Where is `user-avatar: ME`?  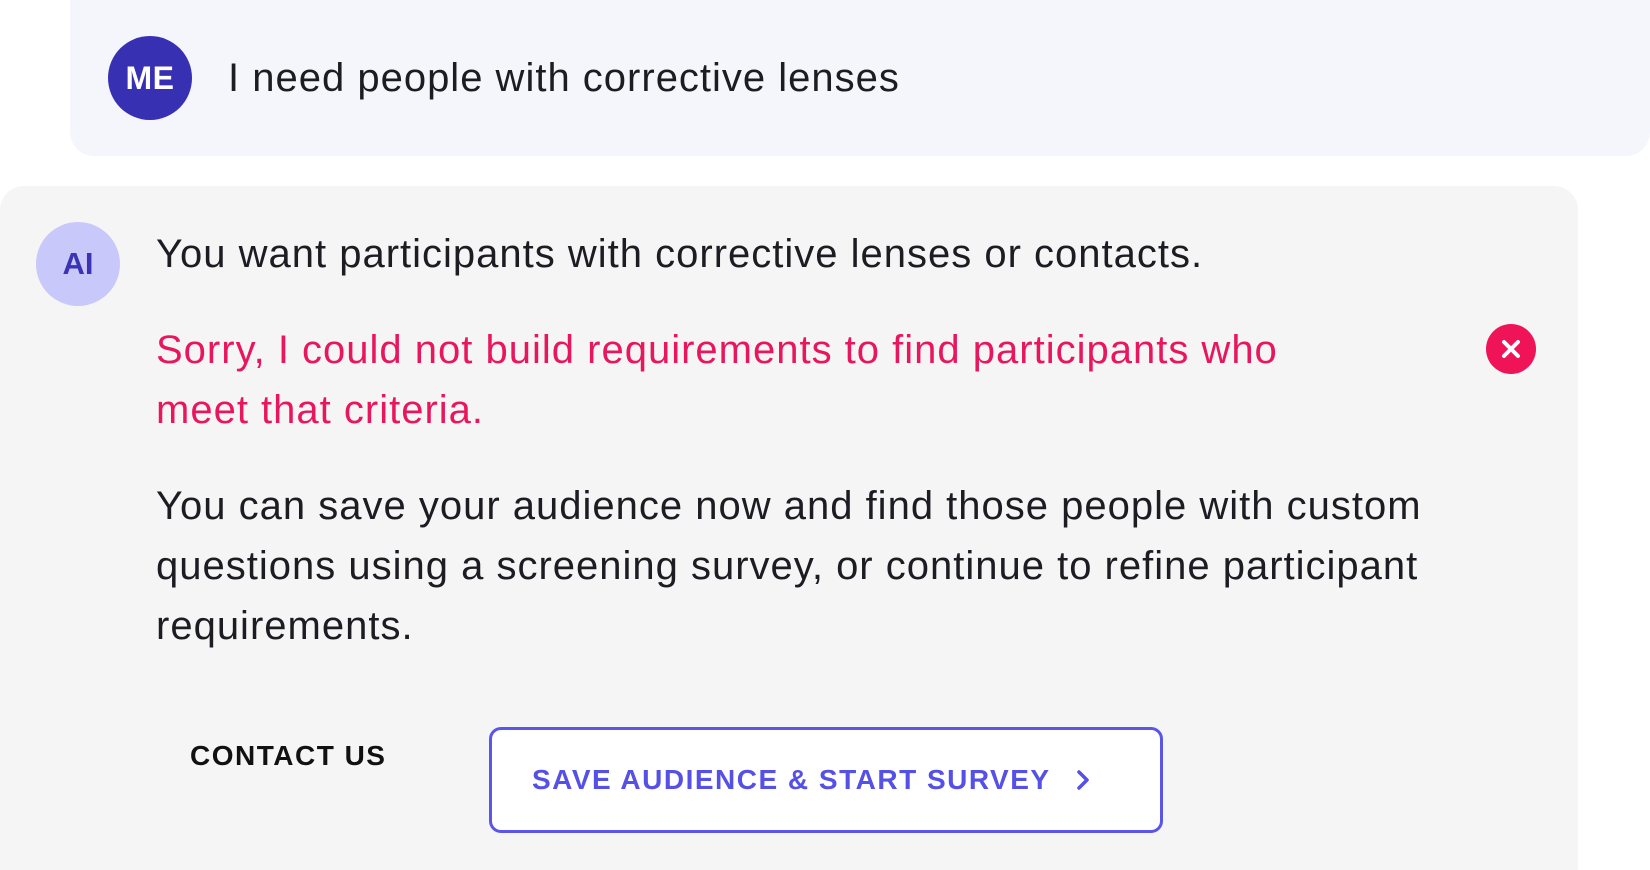
user-avatar: ME is located at coordinates (150, 78).